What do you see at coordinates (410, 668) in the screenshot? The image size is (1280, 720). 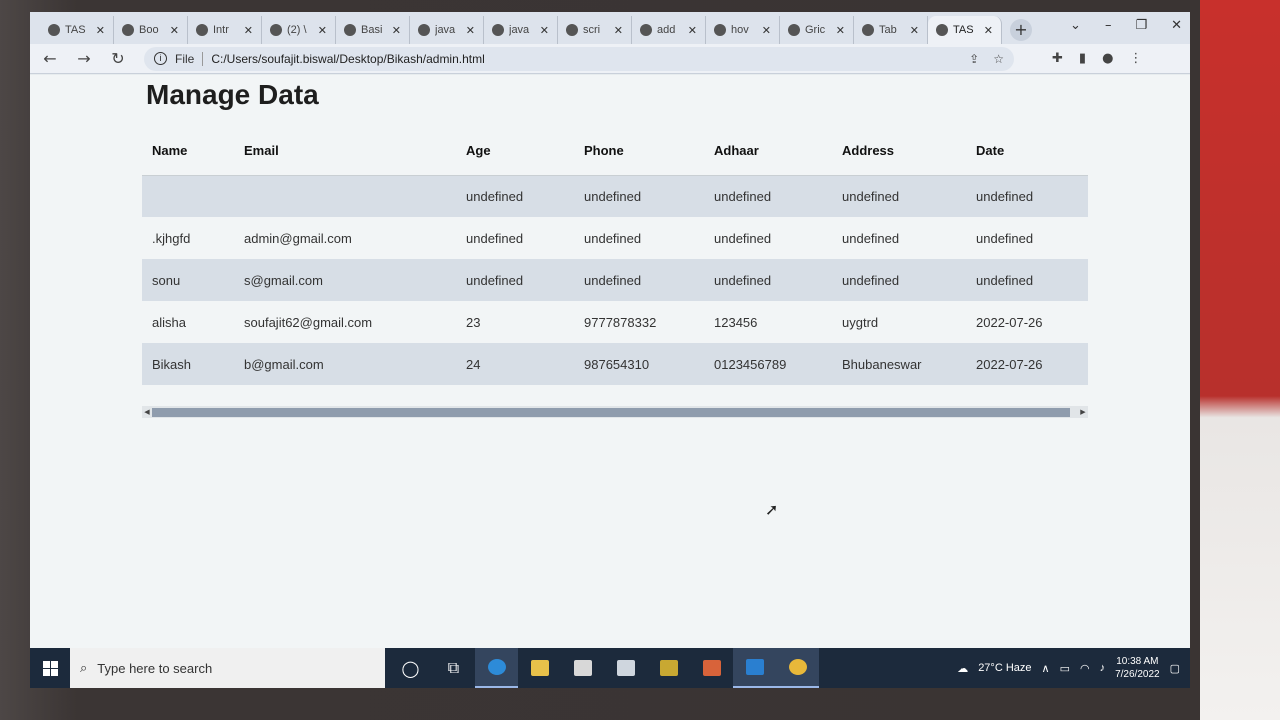 I see `cortana-icon: ◯` at bounding box center [410, 668].